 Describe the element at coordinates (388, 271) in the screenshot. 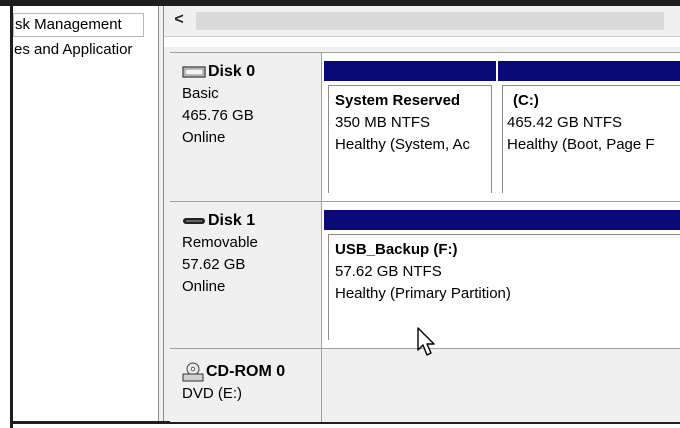

I see `partition-size: 57.62 GB NTFS` at that location.